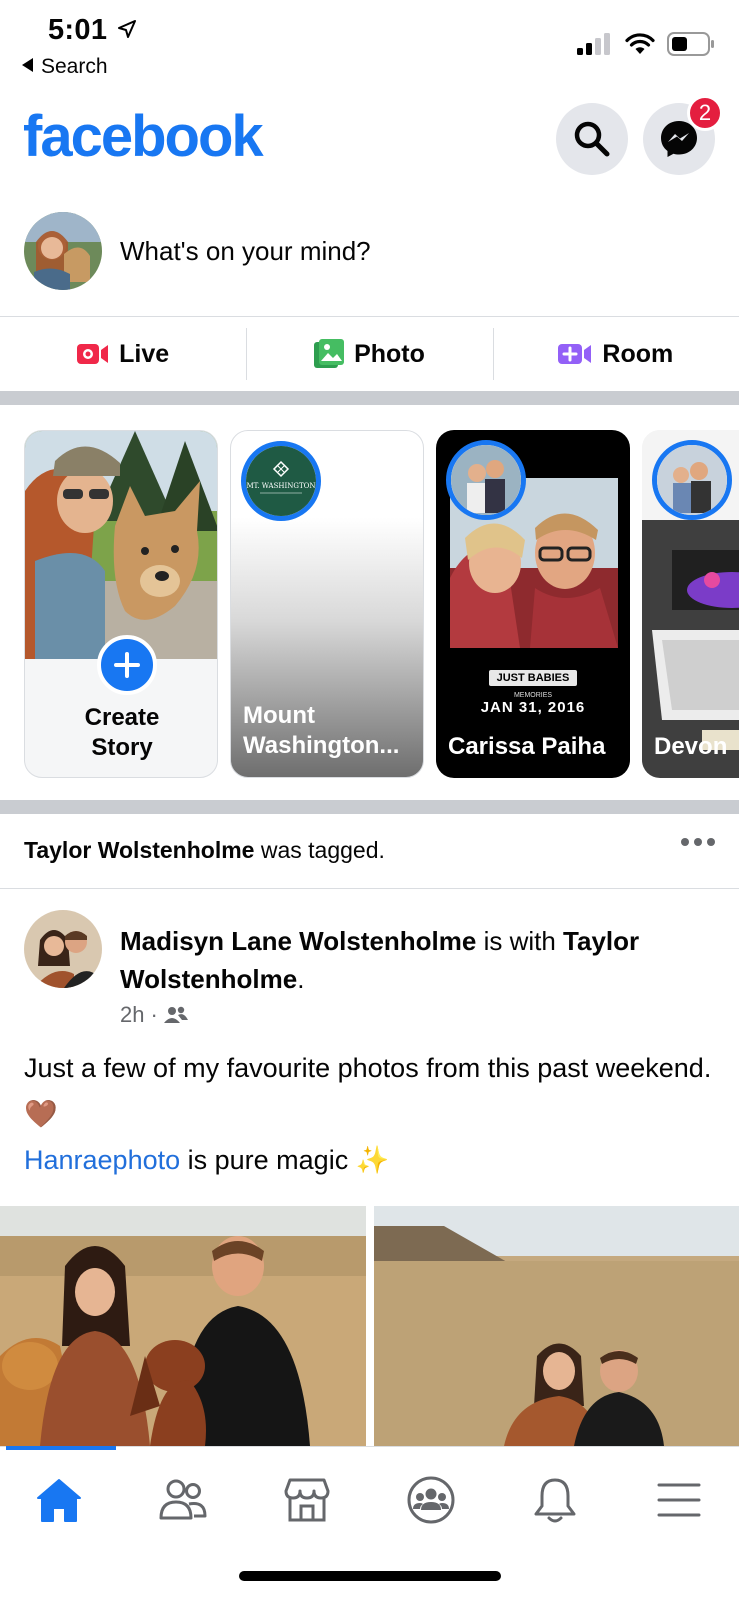  I want to click on composer-placeholder: What's on your mind?, so click(245, 251).